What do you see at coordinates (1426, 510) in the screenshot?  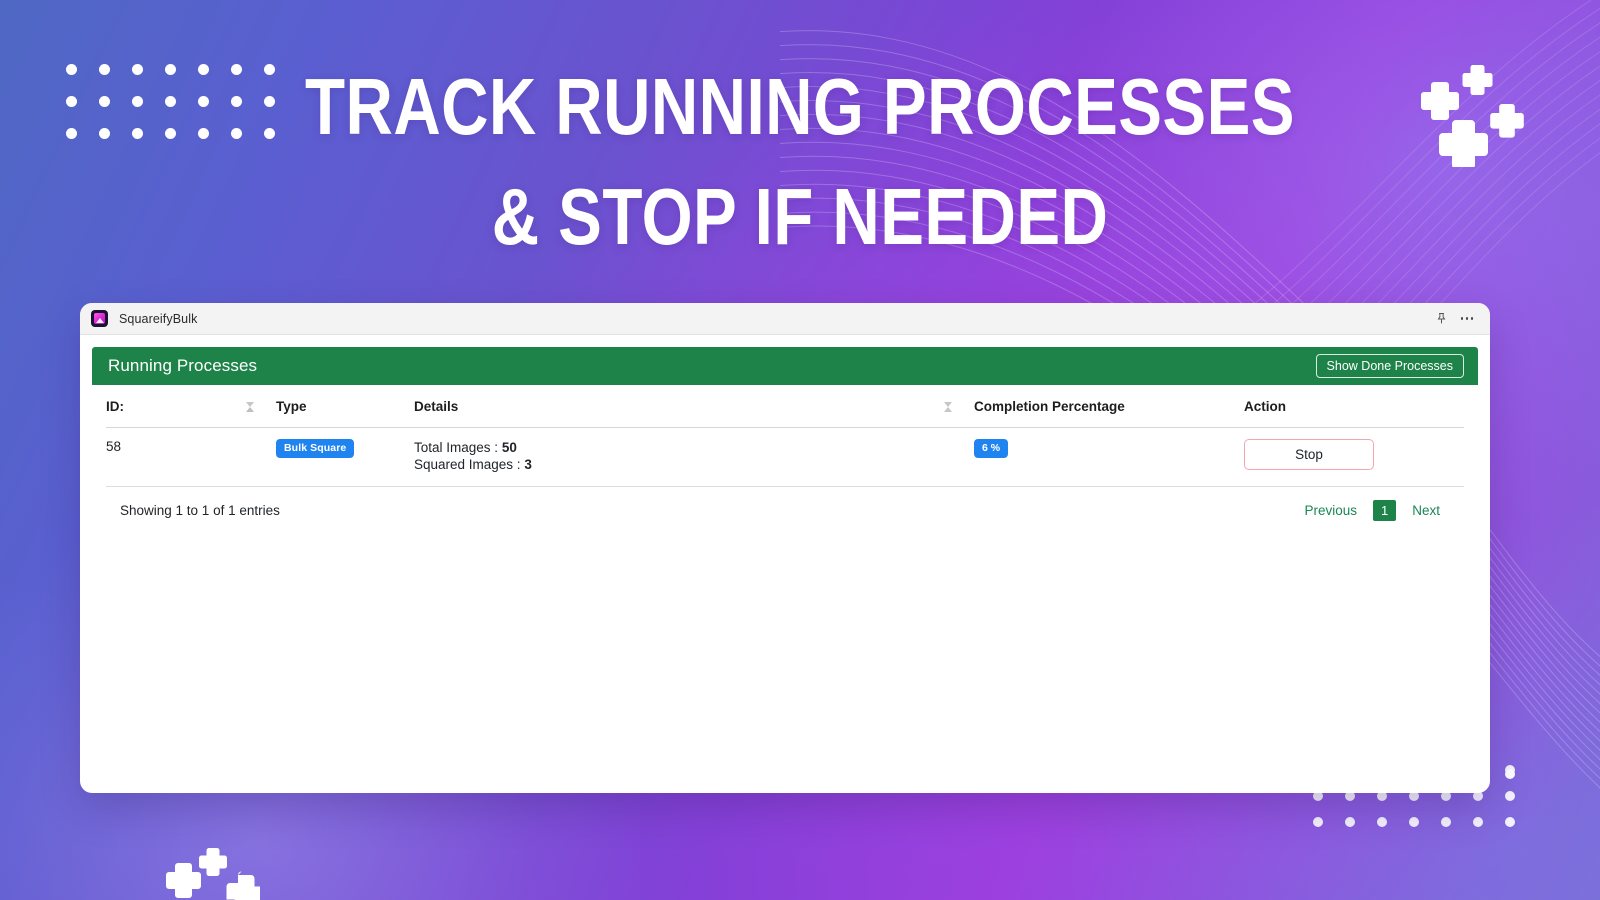 I see `pagination-next: Next` at bounding box center [1426, 510].